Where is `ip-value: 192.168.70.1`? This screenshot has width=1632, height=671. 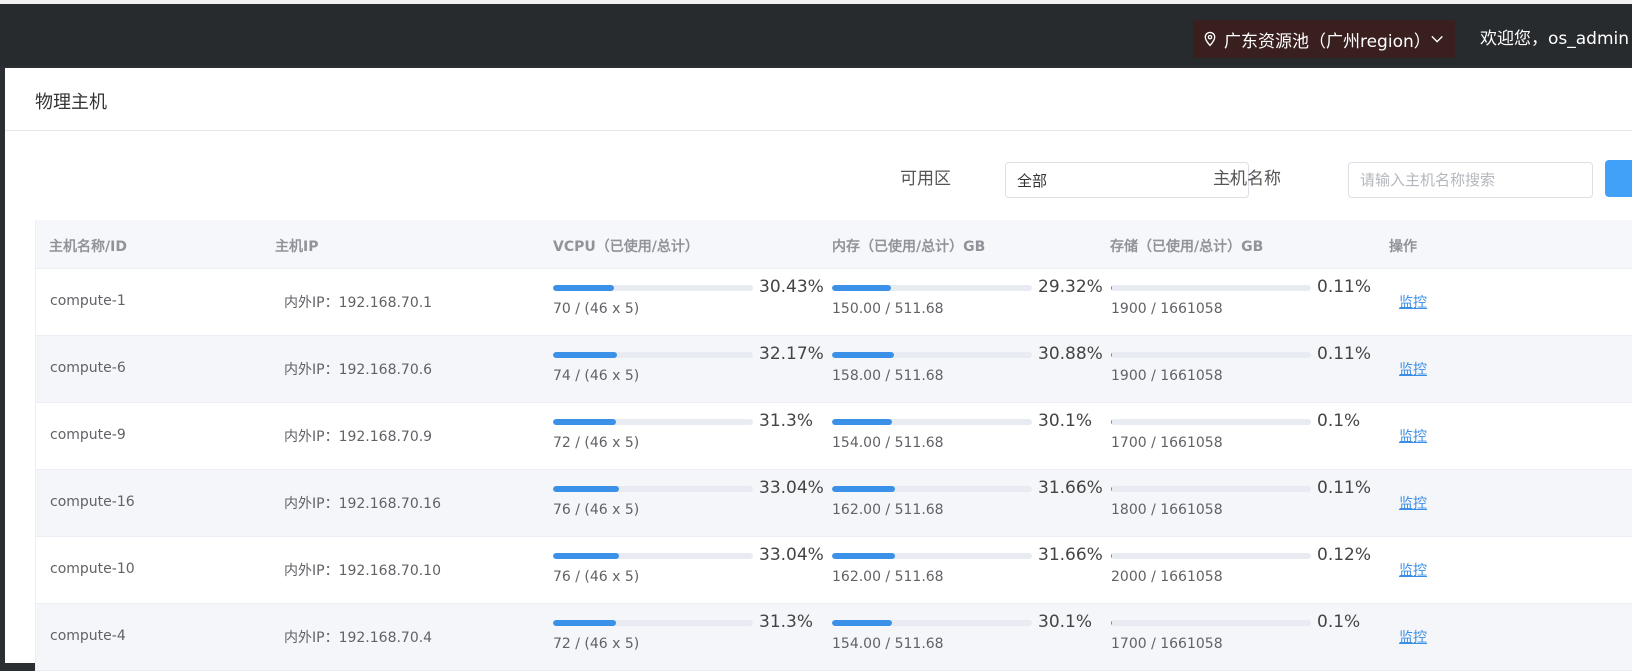
ip-value: 192.168.70.1 is located at coordinates (386, 303).